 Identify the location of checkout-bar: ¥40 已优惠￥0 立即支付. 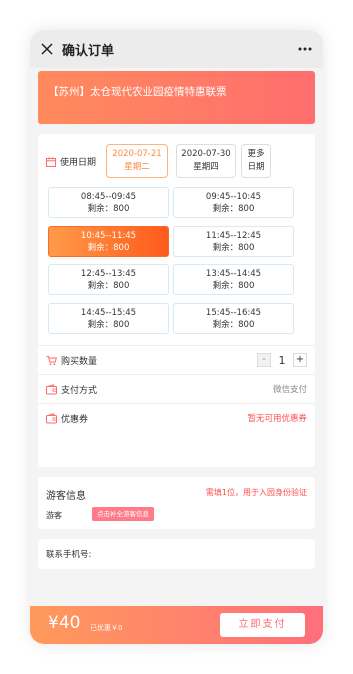
(176, 625).